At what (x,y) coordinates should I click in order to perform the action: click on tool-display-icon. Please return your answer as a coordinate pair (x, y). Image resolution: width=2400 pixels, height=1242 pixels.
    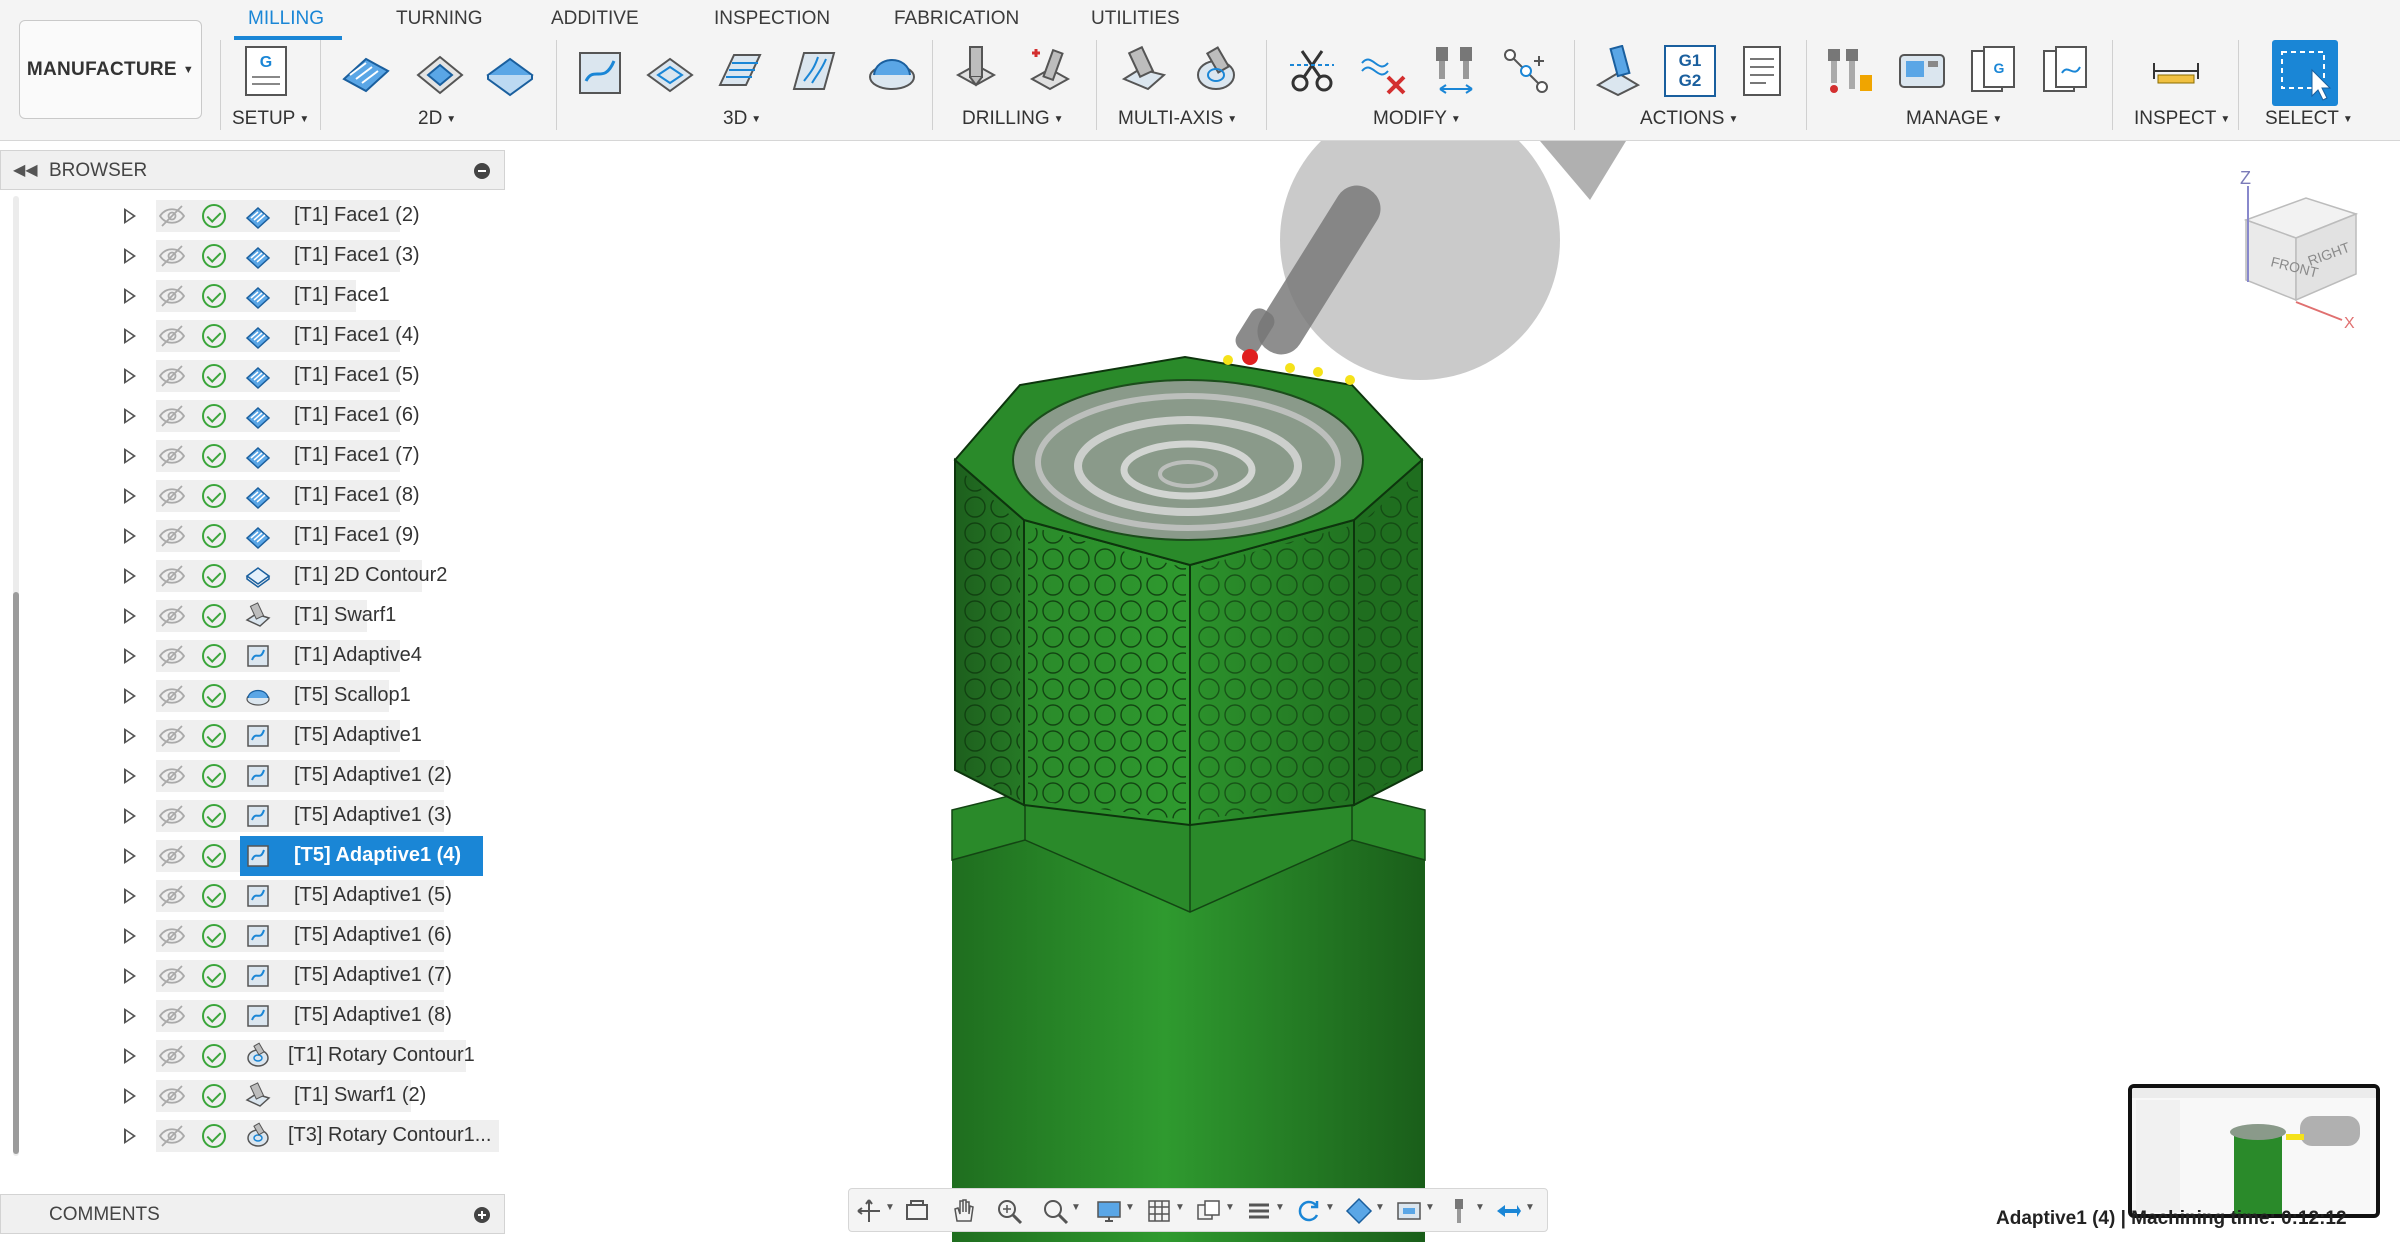
    Looking at the image, I should click on (1459, 1211).